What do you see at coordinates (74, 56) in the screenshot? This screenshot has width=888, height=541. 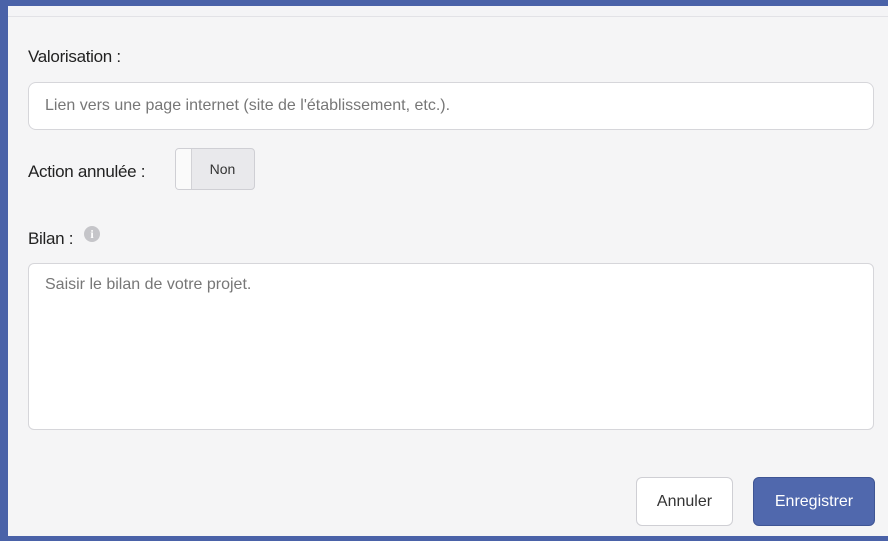 I see `valorisation-label: Valorisation :` at bounding box center [74, 56].